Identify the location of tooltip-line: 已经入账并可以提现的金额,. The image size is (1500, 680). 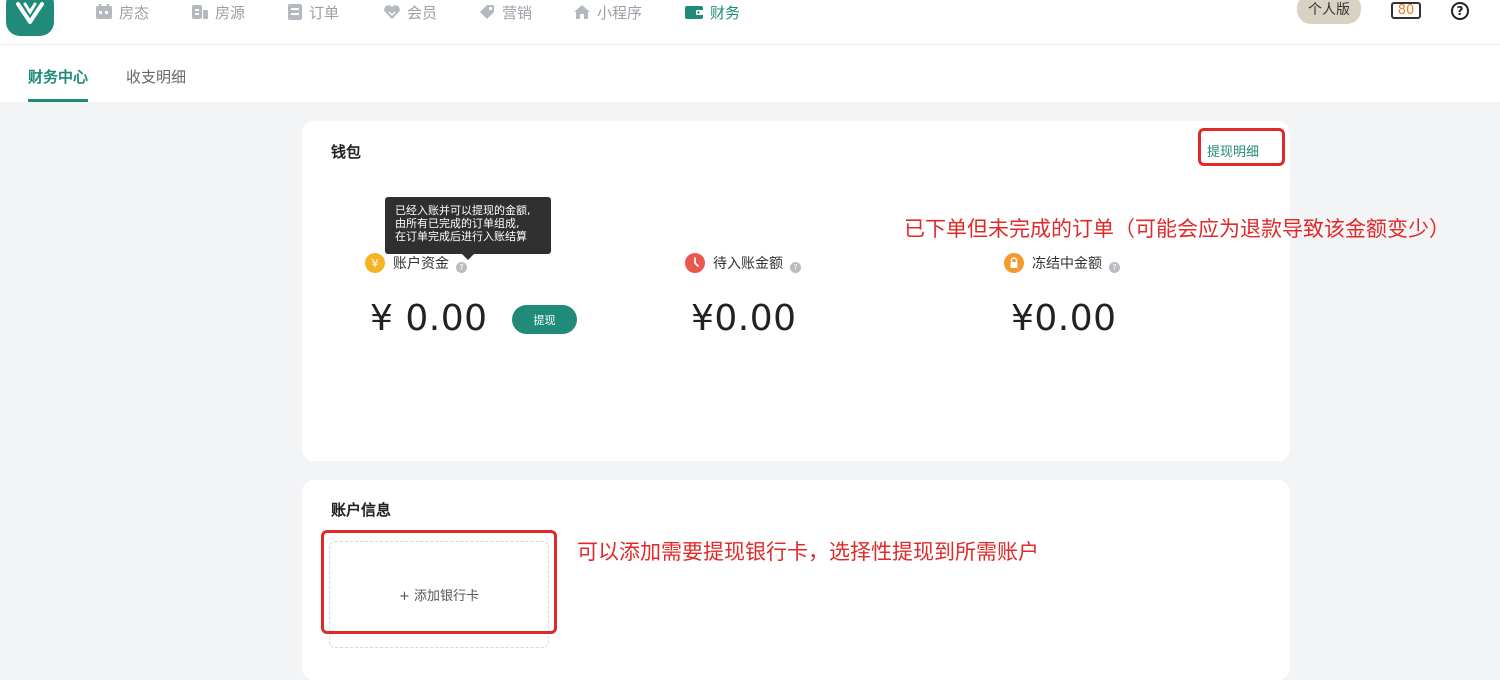
(463, 210).